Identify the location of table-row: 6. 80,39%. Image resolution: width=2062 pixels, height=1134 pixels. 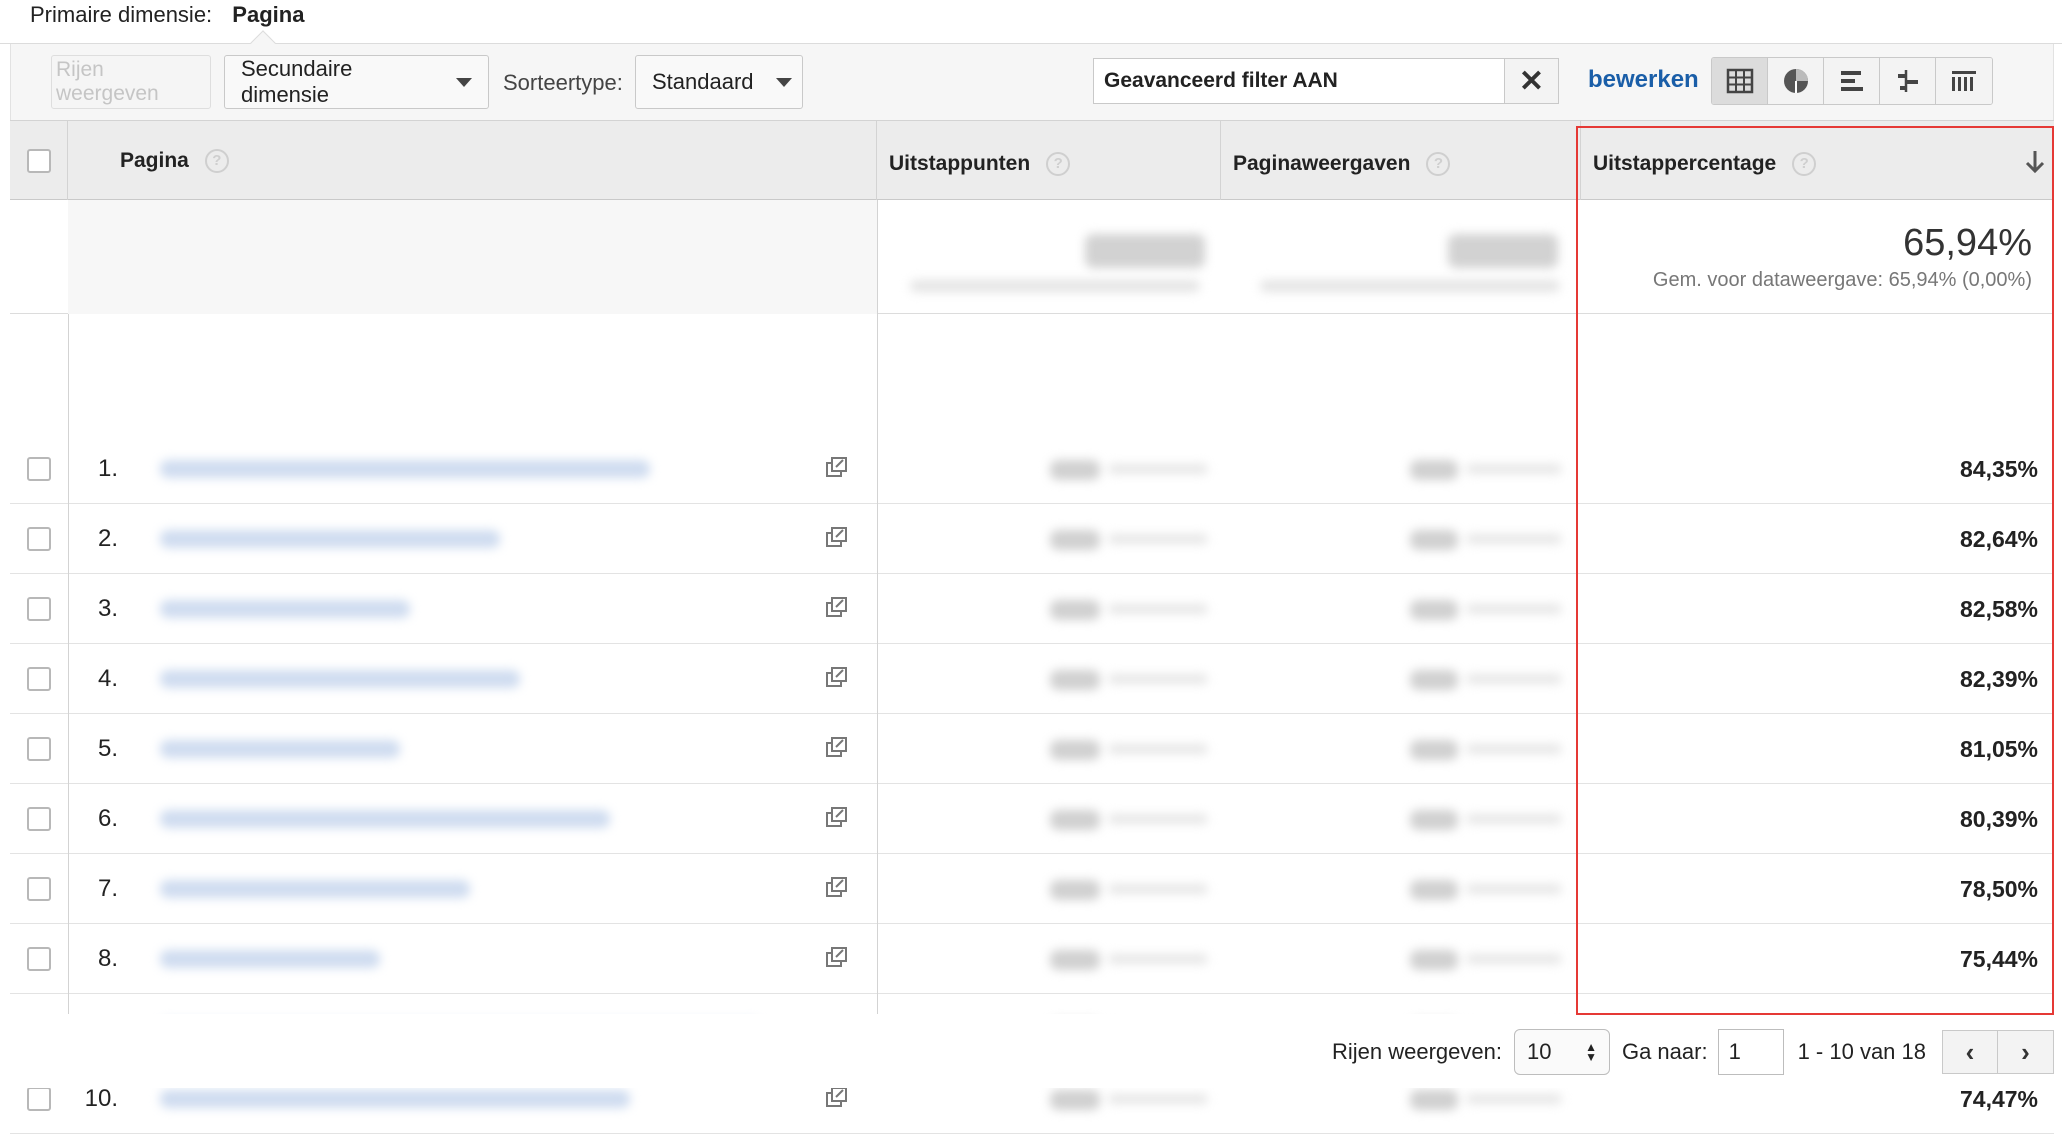
(1032, 819).